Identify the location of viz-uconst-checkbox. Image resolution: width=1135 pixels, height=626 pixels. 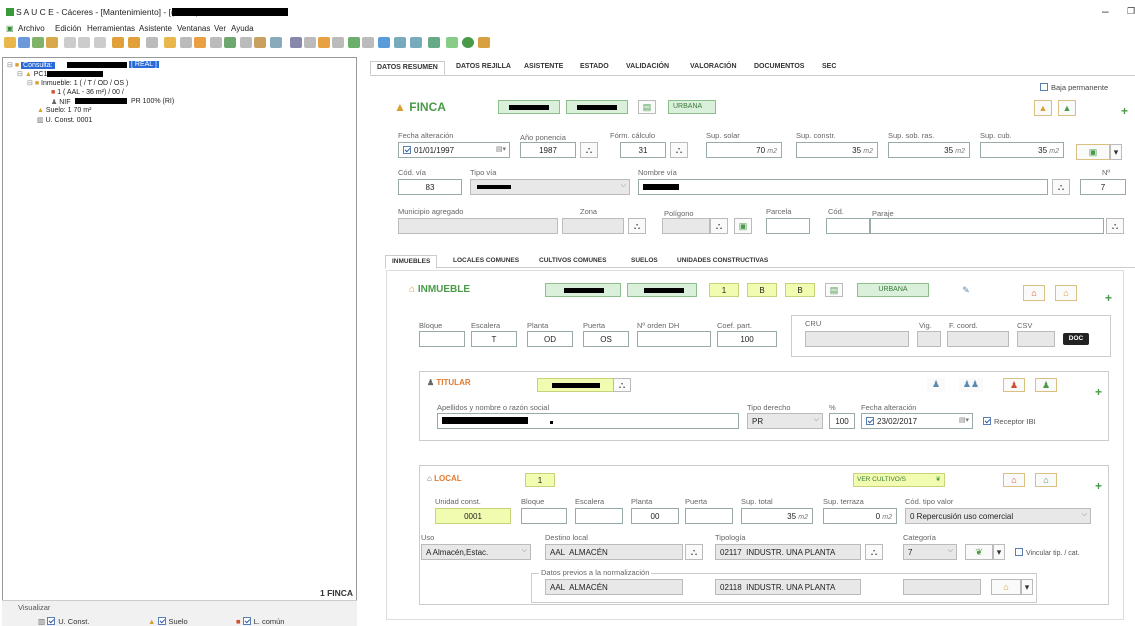
(51, 621).